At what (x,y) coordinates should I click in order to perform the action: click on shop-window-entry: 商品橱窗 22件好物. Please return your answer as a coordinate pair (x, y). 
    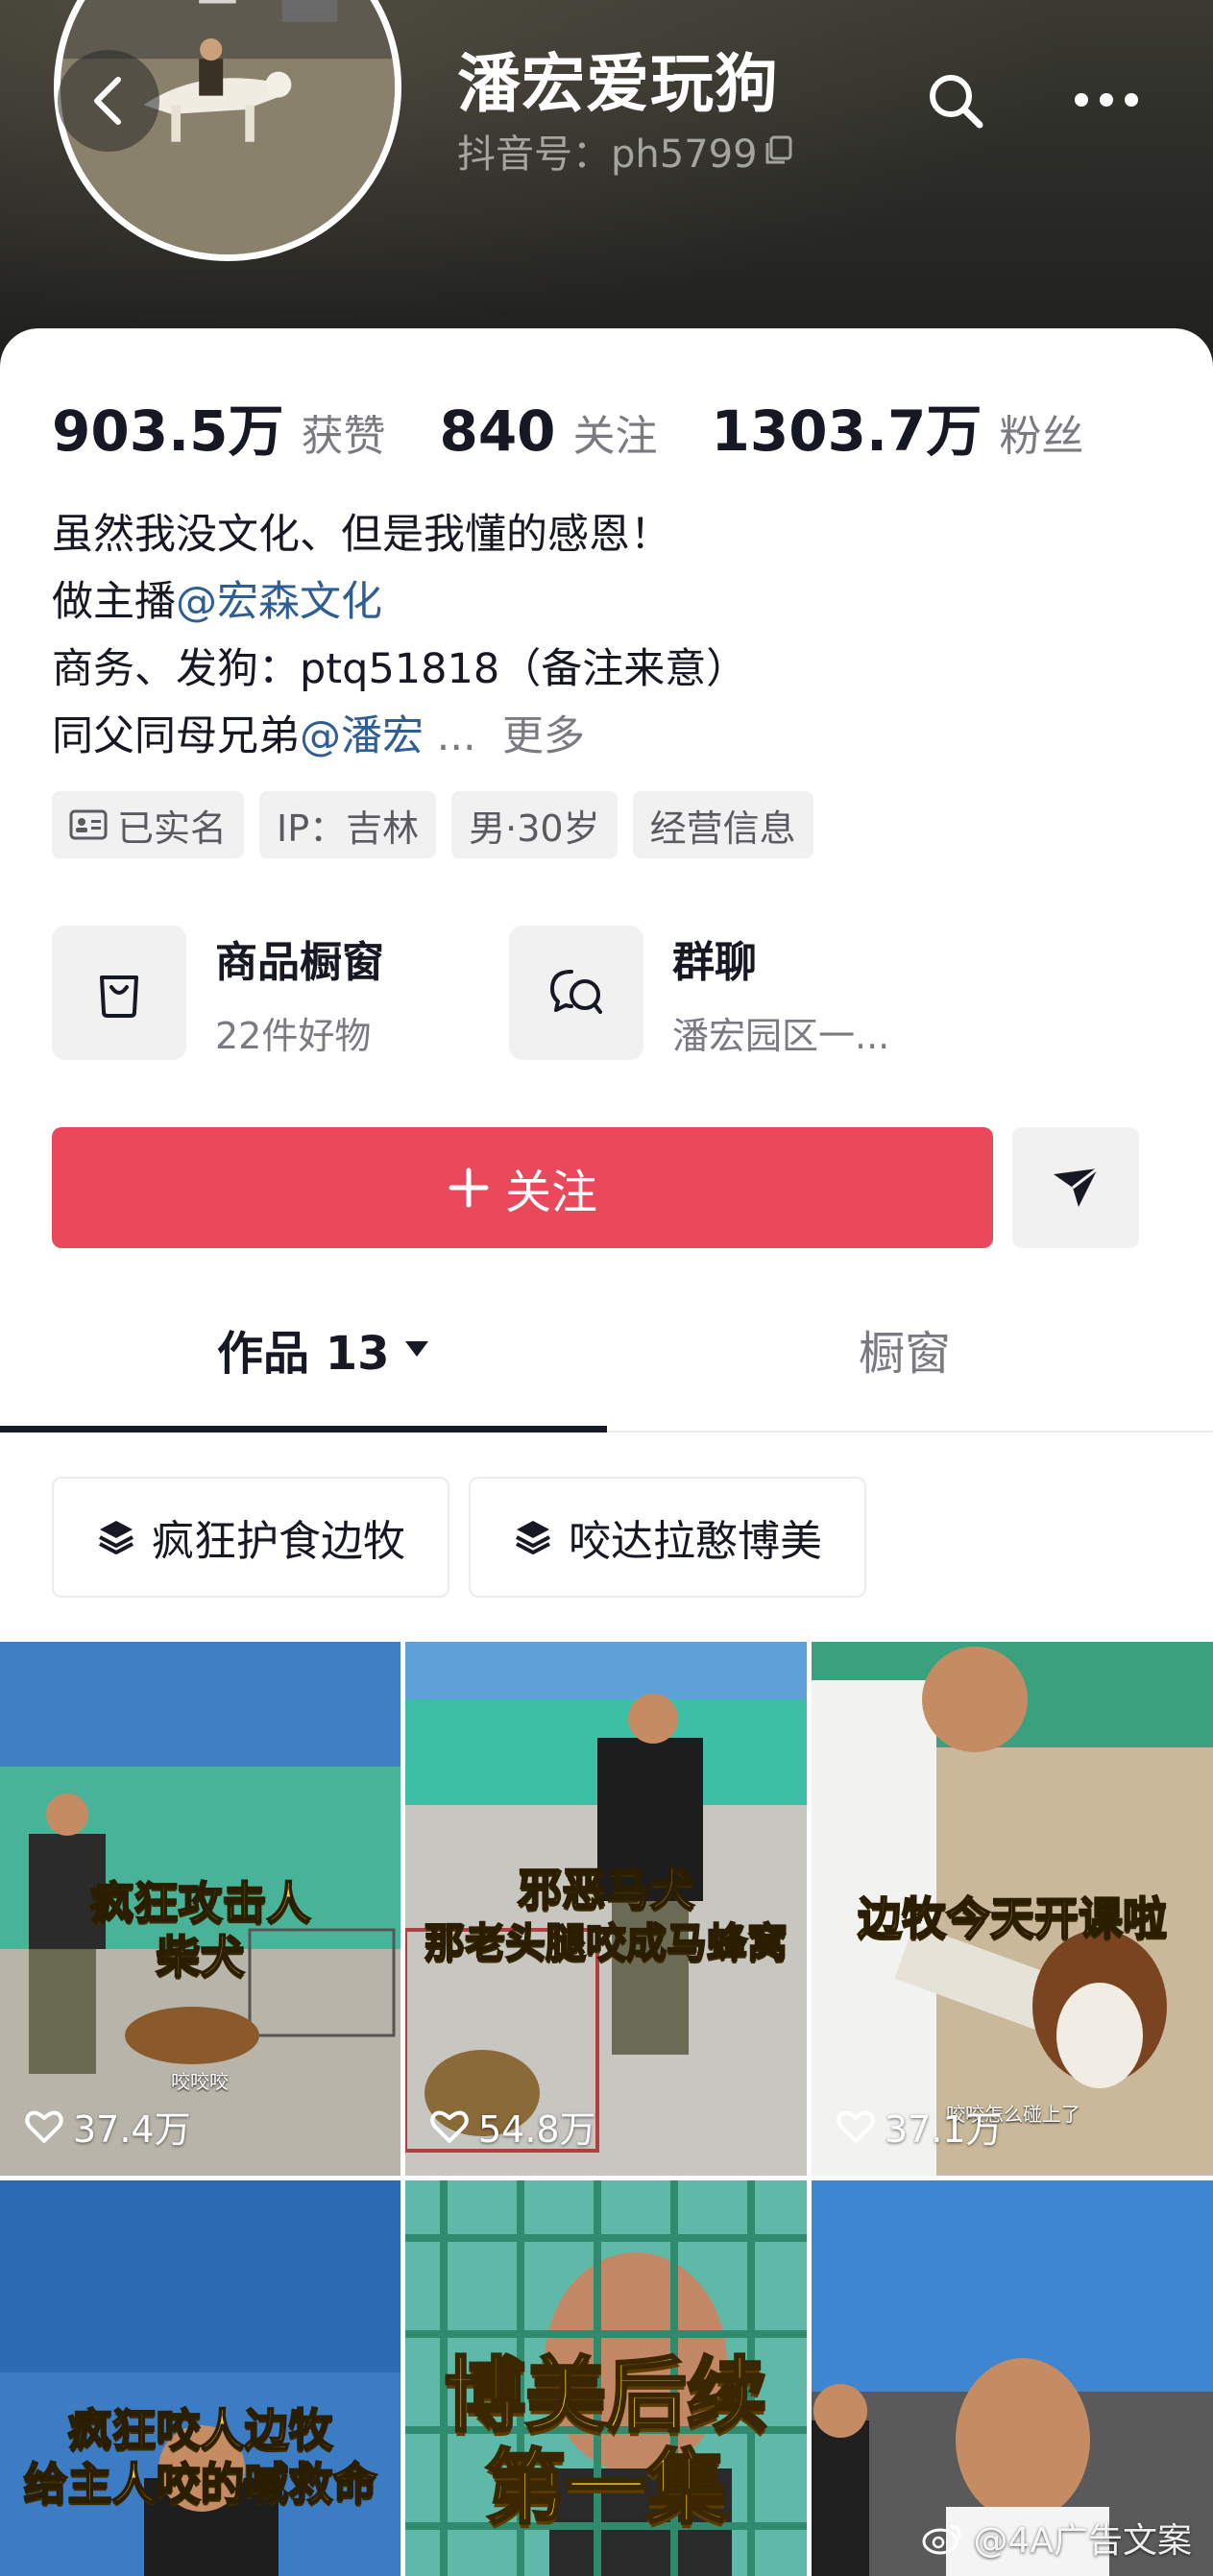
    Looking at the image, I should click on (280, 993).